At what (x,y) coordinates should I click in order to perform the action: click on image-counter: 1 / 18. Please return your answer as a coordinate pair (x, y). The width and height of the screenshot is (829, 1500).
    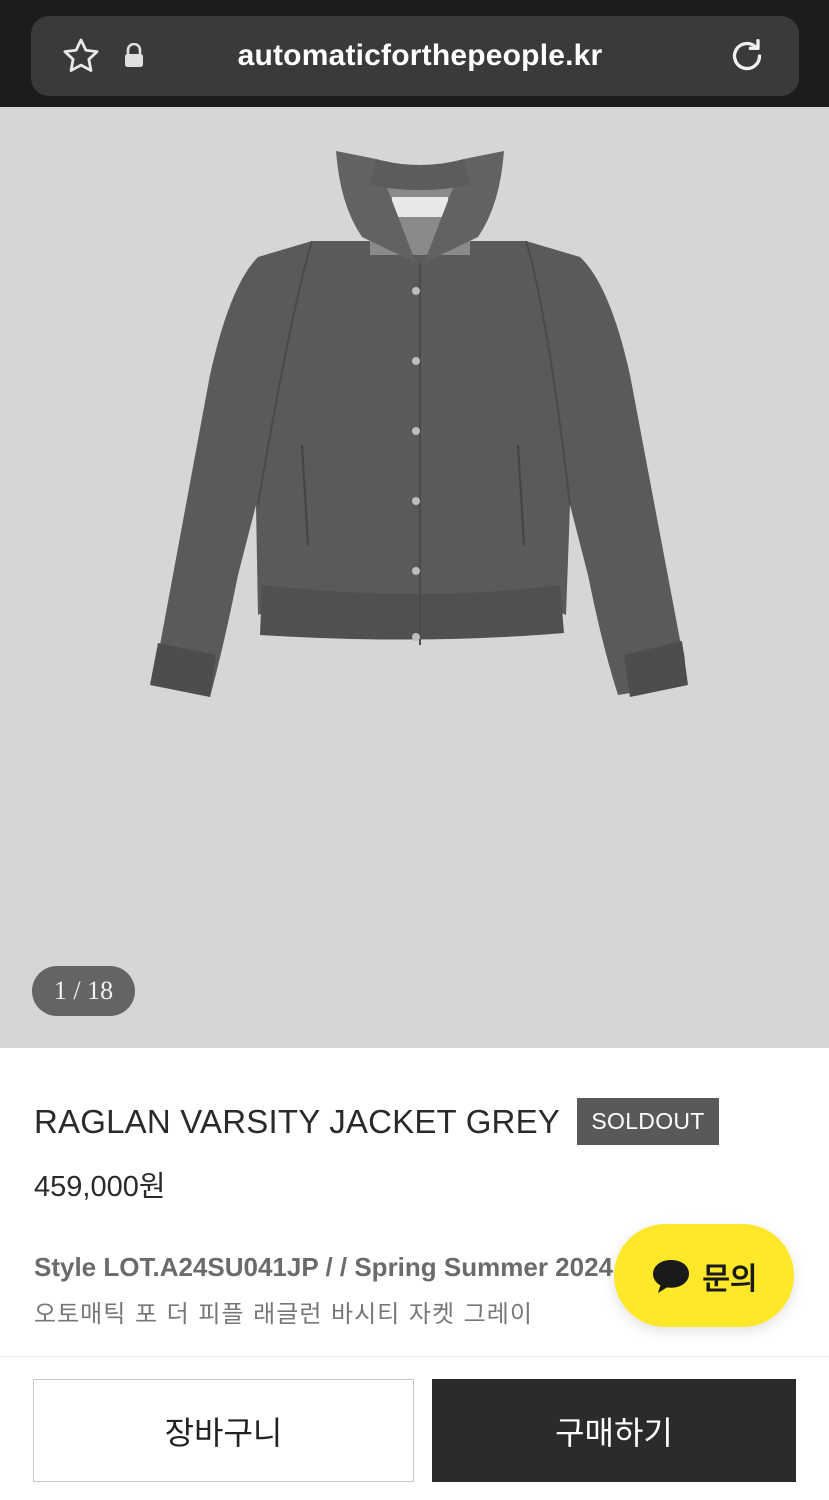
    Looking at the image, I should click on (83, 991).